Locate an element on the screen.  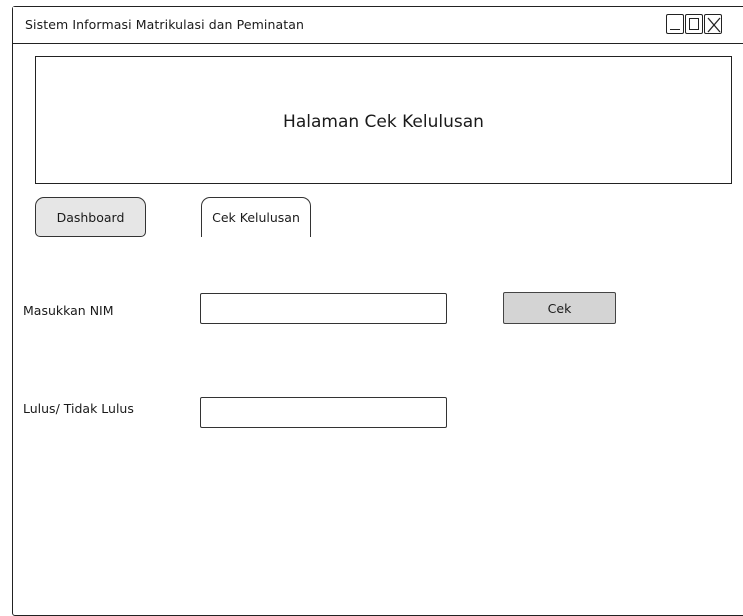
minimize-icon is located at coordinates (675, 24).